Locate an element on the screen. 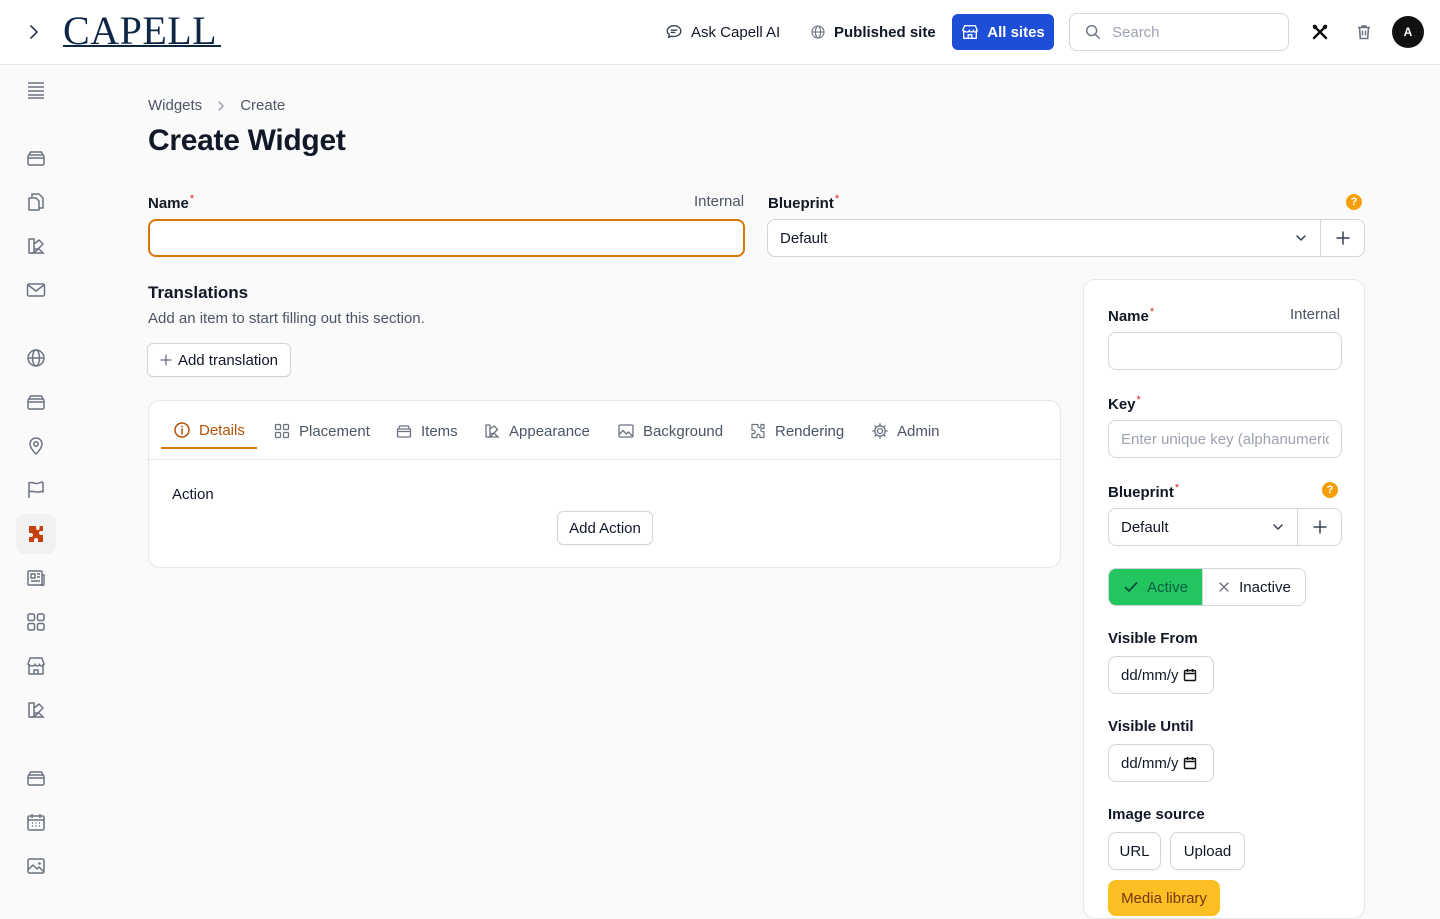 Image resolution: width=1440 pixels, height=919 pixels. active-option: Active is located at coordinates (1155, 587).